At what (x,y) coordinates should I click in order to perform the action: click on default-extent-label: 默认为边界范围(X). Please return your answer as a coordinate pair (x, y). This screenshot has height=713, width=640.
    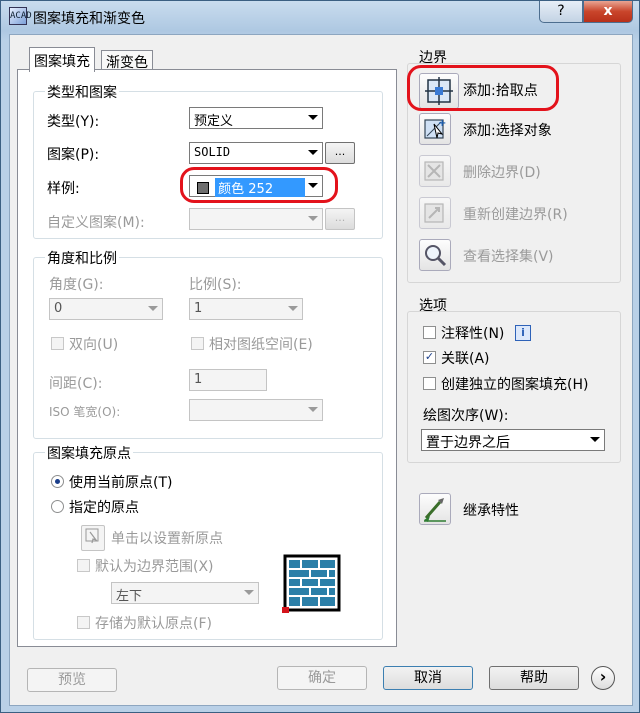
    Looking at the image, I should click on (154, 567).